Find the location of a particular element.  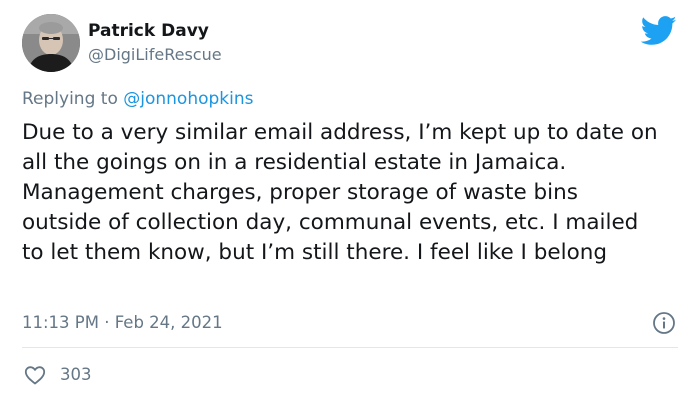

reply-context: Replying to @jonnohopkins is located at coordinates (138, 99).